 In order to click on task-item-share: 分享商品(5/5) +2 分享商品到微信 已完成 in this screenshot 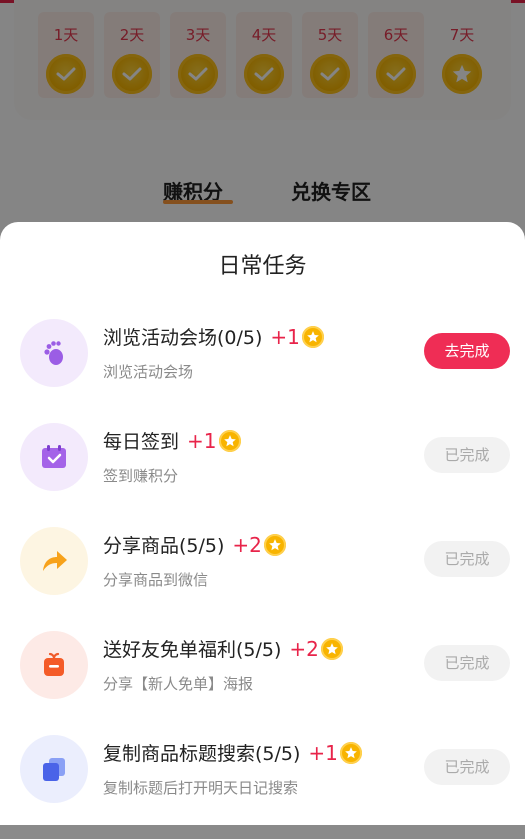, I will do `click(262, 579)`.